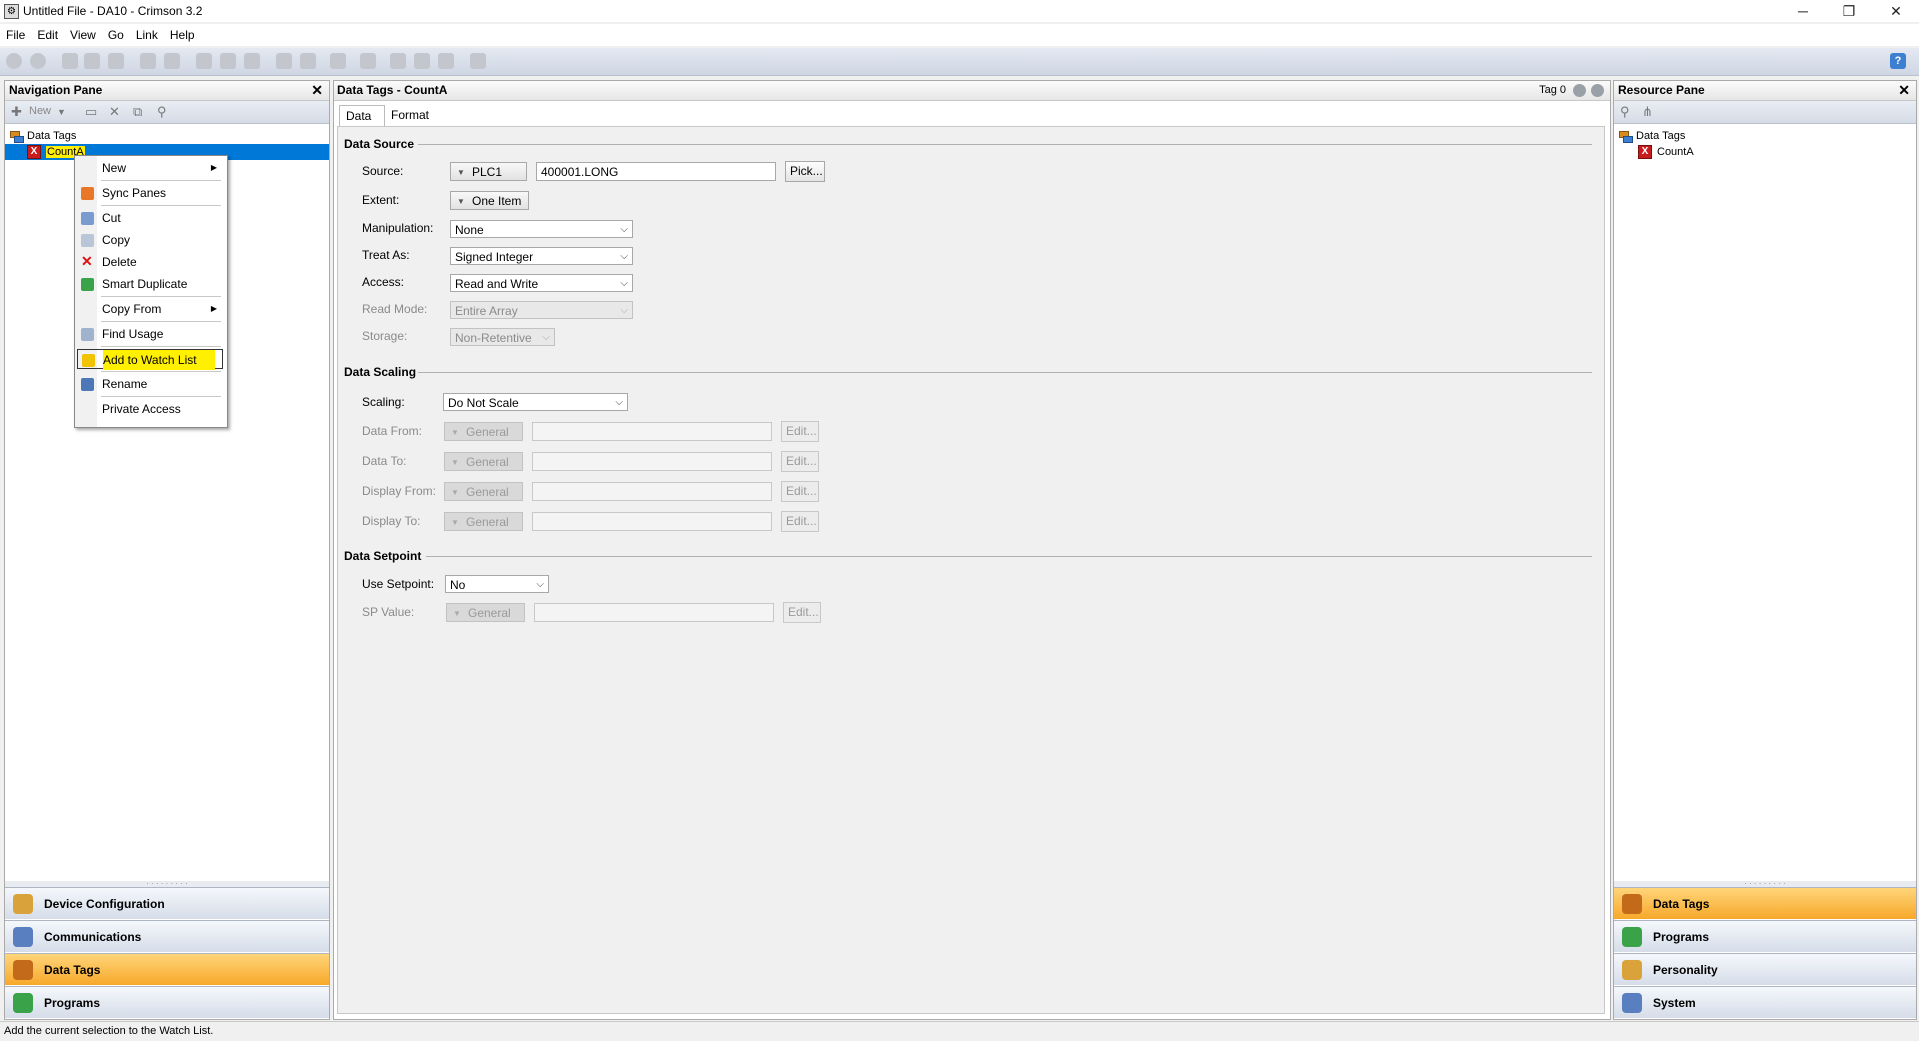 This screenshot has width=1919, height=1041. What do you see at coordinates (338, 61) in the screenshot?
I see `refresh-icon` at bounding box center [338, 61].